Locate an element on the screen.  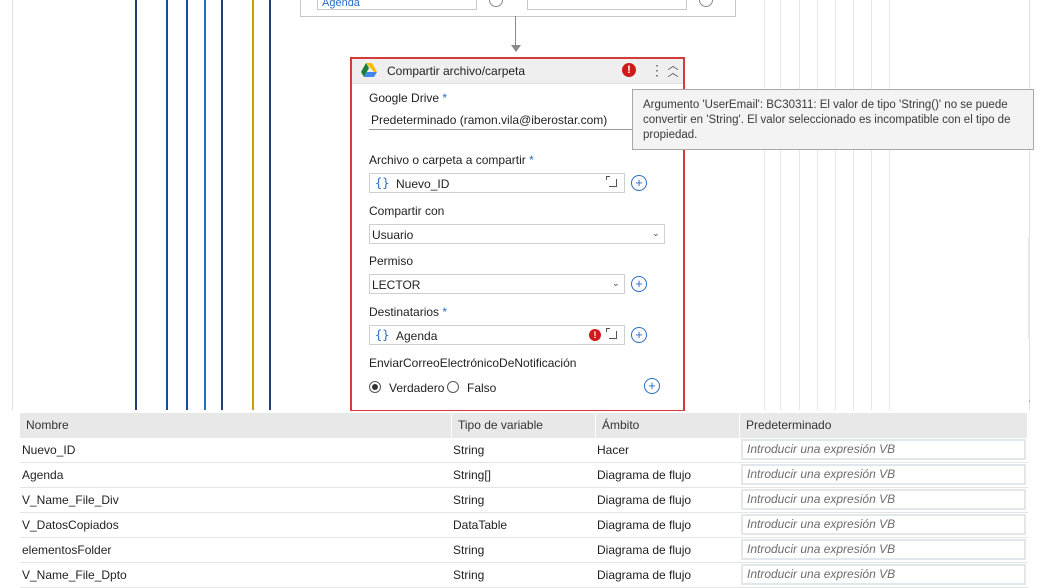
variable-name: V_Name_File_Div is located at coordinates (70, 500).